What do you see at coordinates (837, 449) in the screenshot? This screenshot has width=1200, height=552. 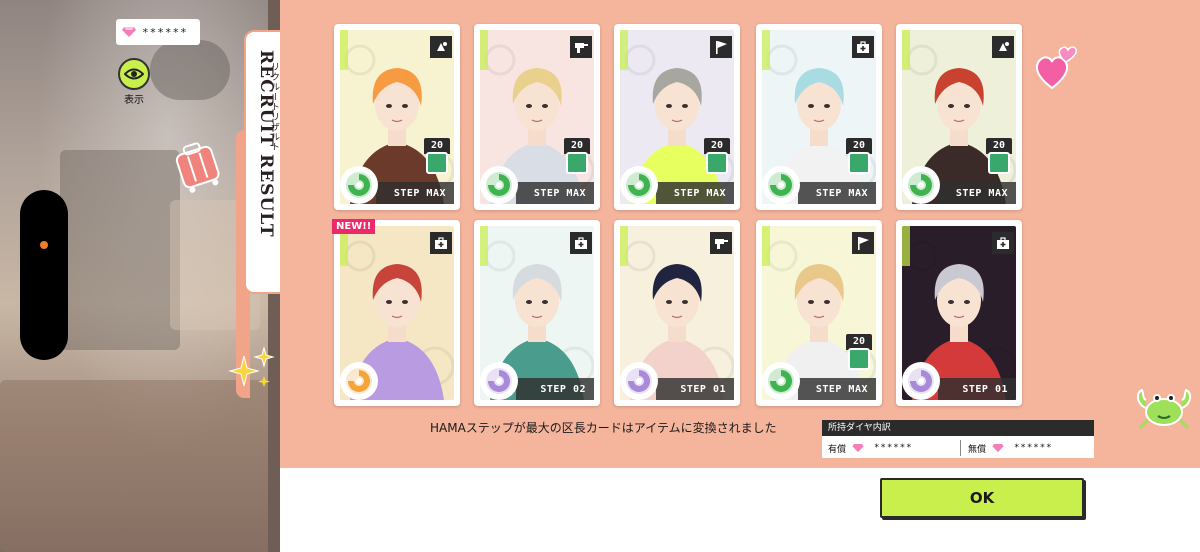 I see `paid-label: 有償` at bounding box center [837, 449].